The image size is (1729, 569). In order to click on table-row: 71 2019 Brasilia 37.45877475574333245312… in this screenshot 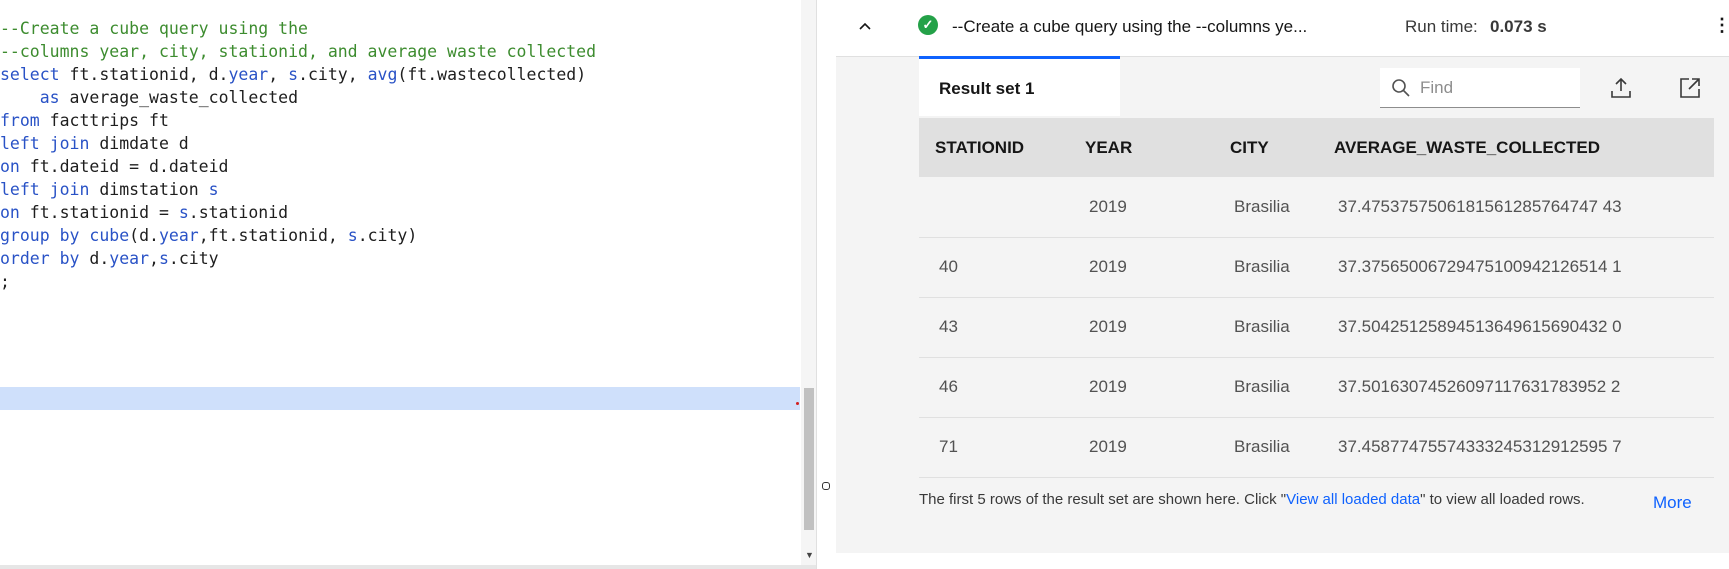, I will do `click(1316, 447)`.